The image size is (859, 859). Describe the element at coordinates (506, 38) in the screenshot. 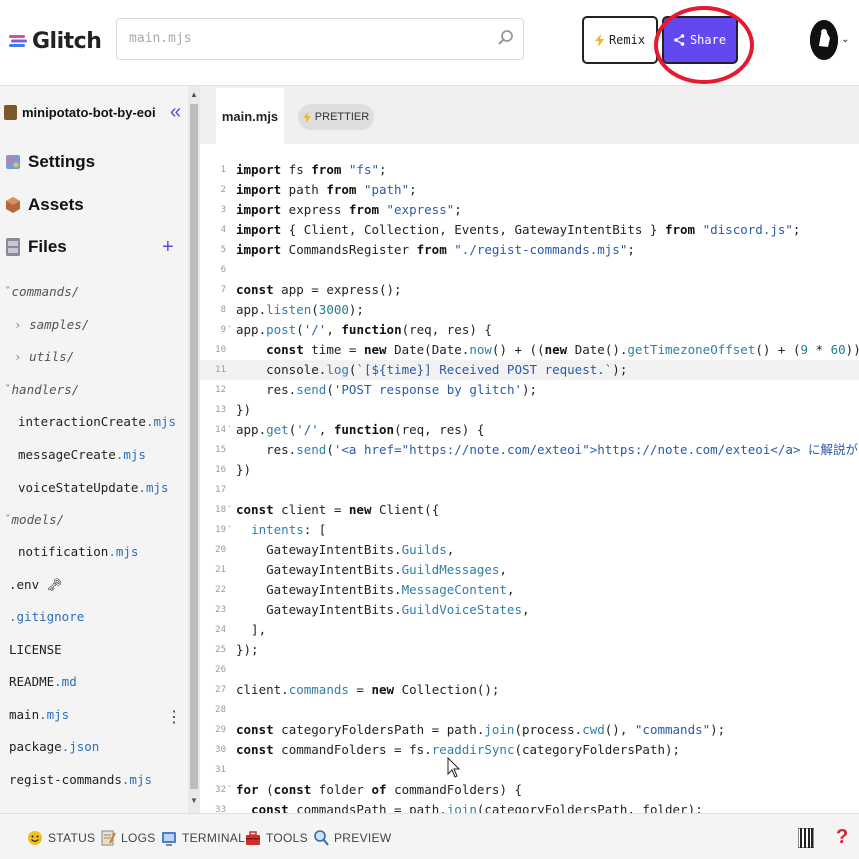

I see `search-icon` at that location.